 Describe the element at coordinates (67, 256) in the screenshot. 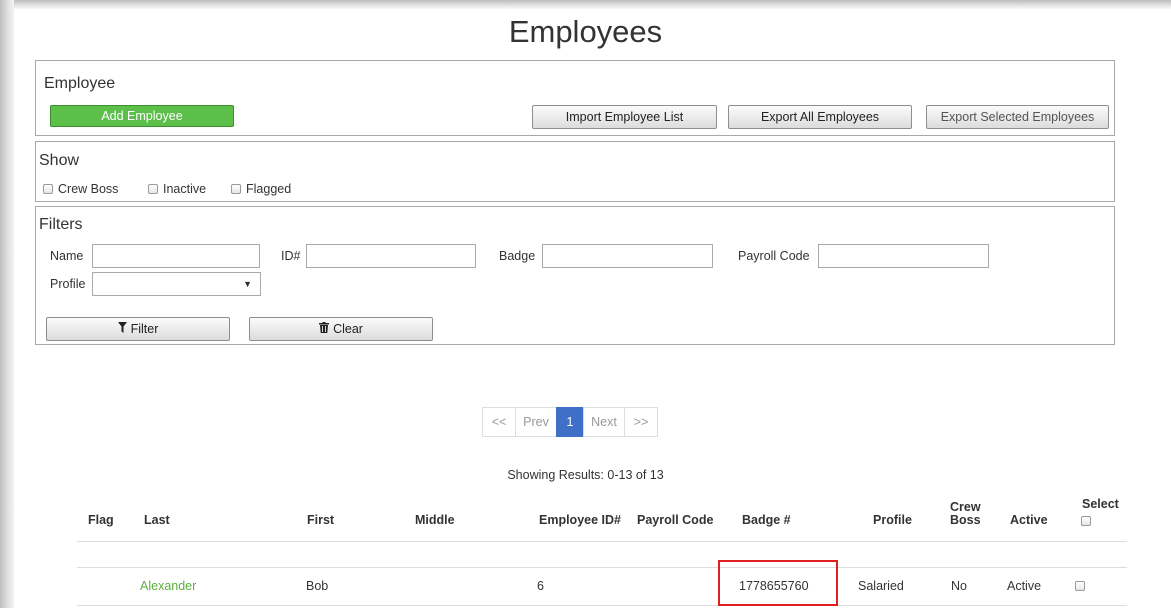

I see `name-filter-label: Name` at that location.